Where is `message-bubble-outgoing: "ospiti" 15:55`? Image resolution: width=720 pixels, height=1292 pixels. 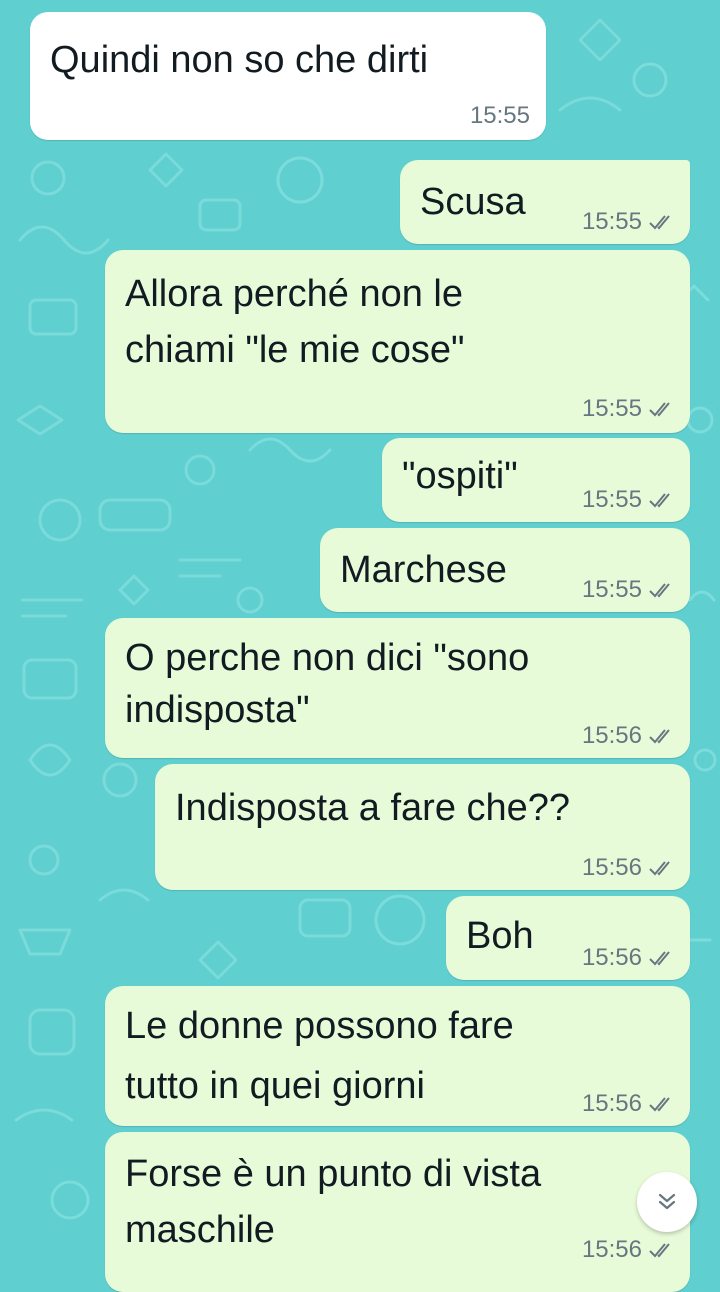
message-bubble-outgoing: "ospiti" 15:55 is located at coordinates (536, 480).